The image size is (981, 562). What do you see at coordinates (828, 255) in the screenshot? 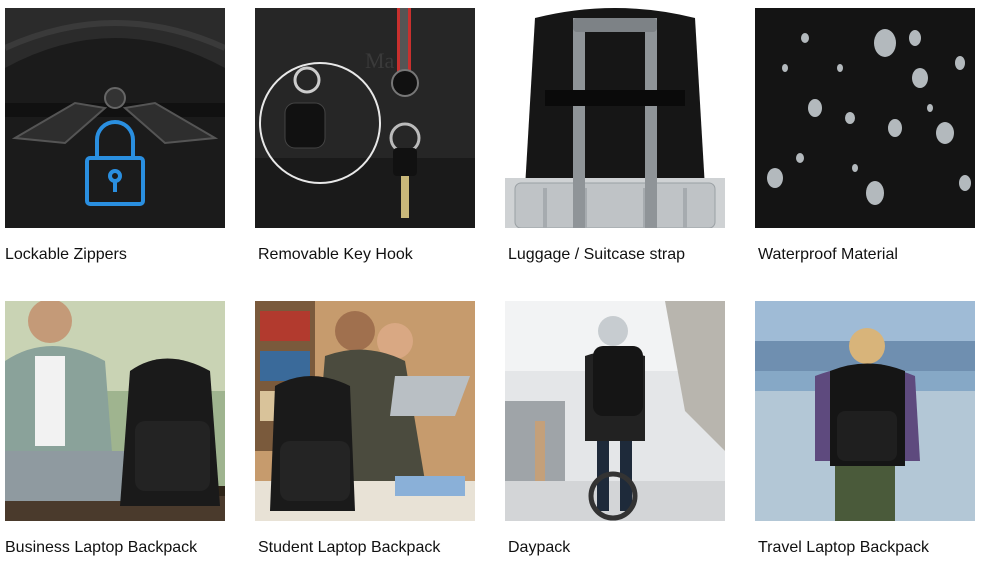
I see `feature-caption-waterproof: Waterproof Material` at bounding box center [828, 255].